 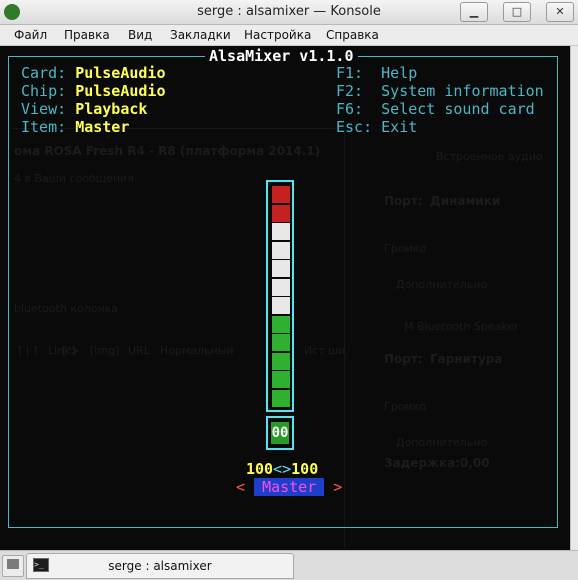 I want to click on info-row-view: View: Playback, so click(x=84, y=109).